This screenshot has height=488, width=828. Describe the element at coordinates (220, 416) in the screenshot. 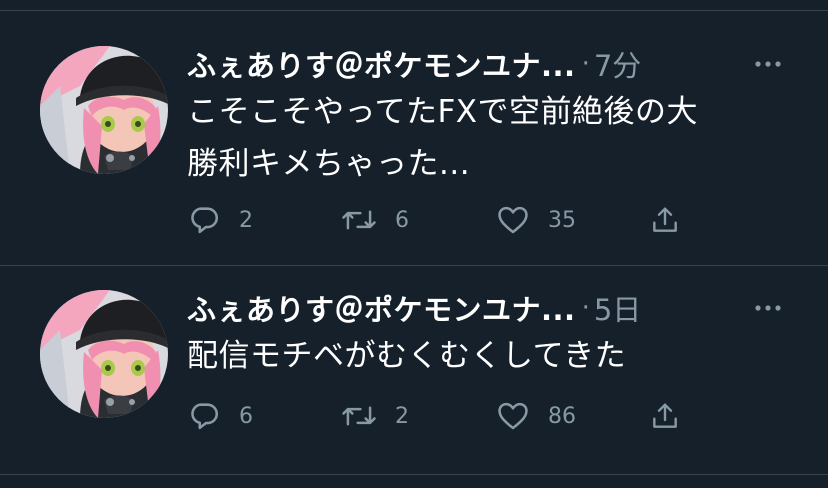

I see `reply-button: 6` at that location.